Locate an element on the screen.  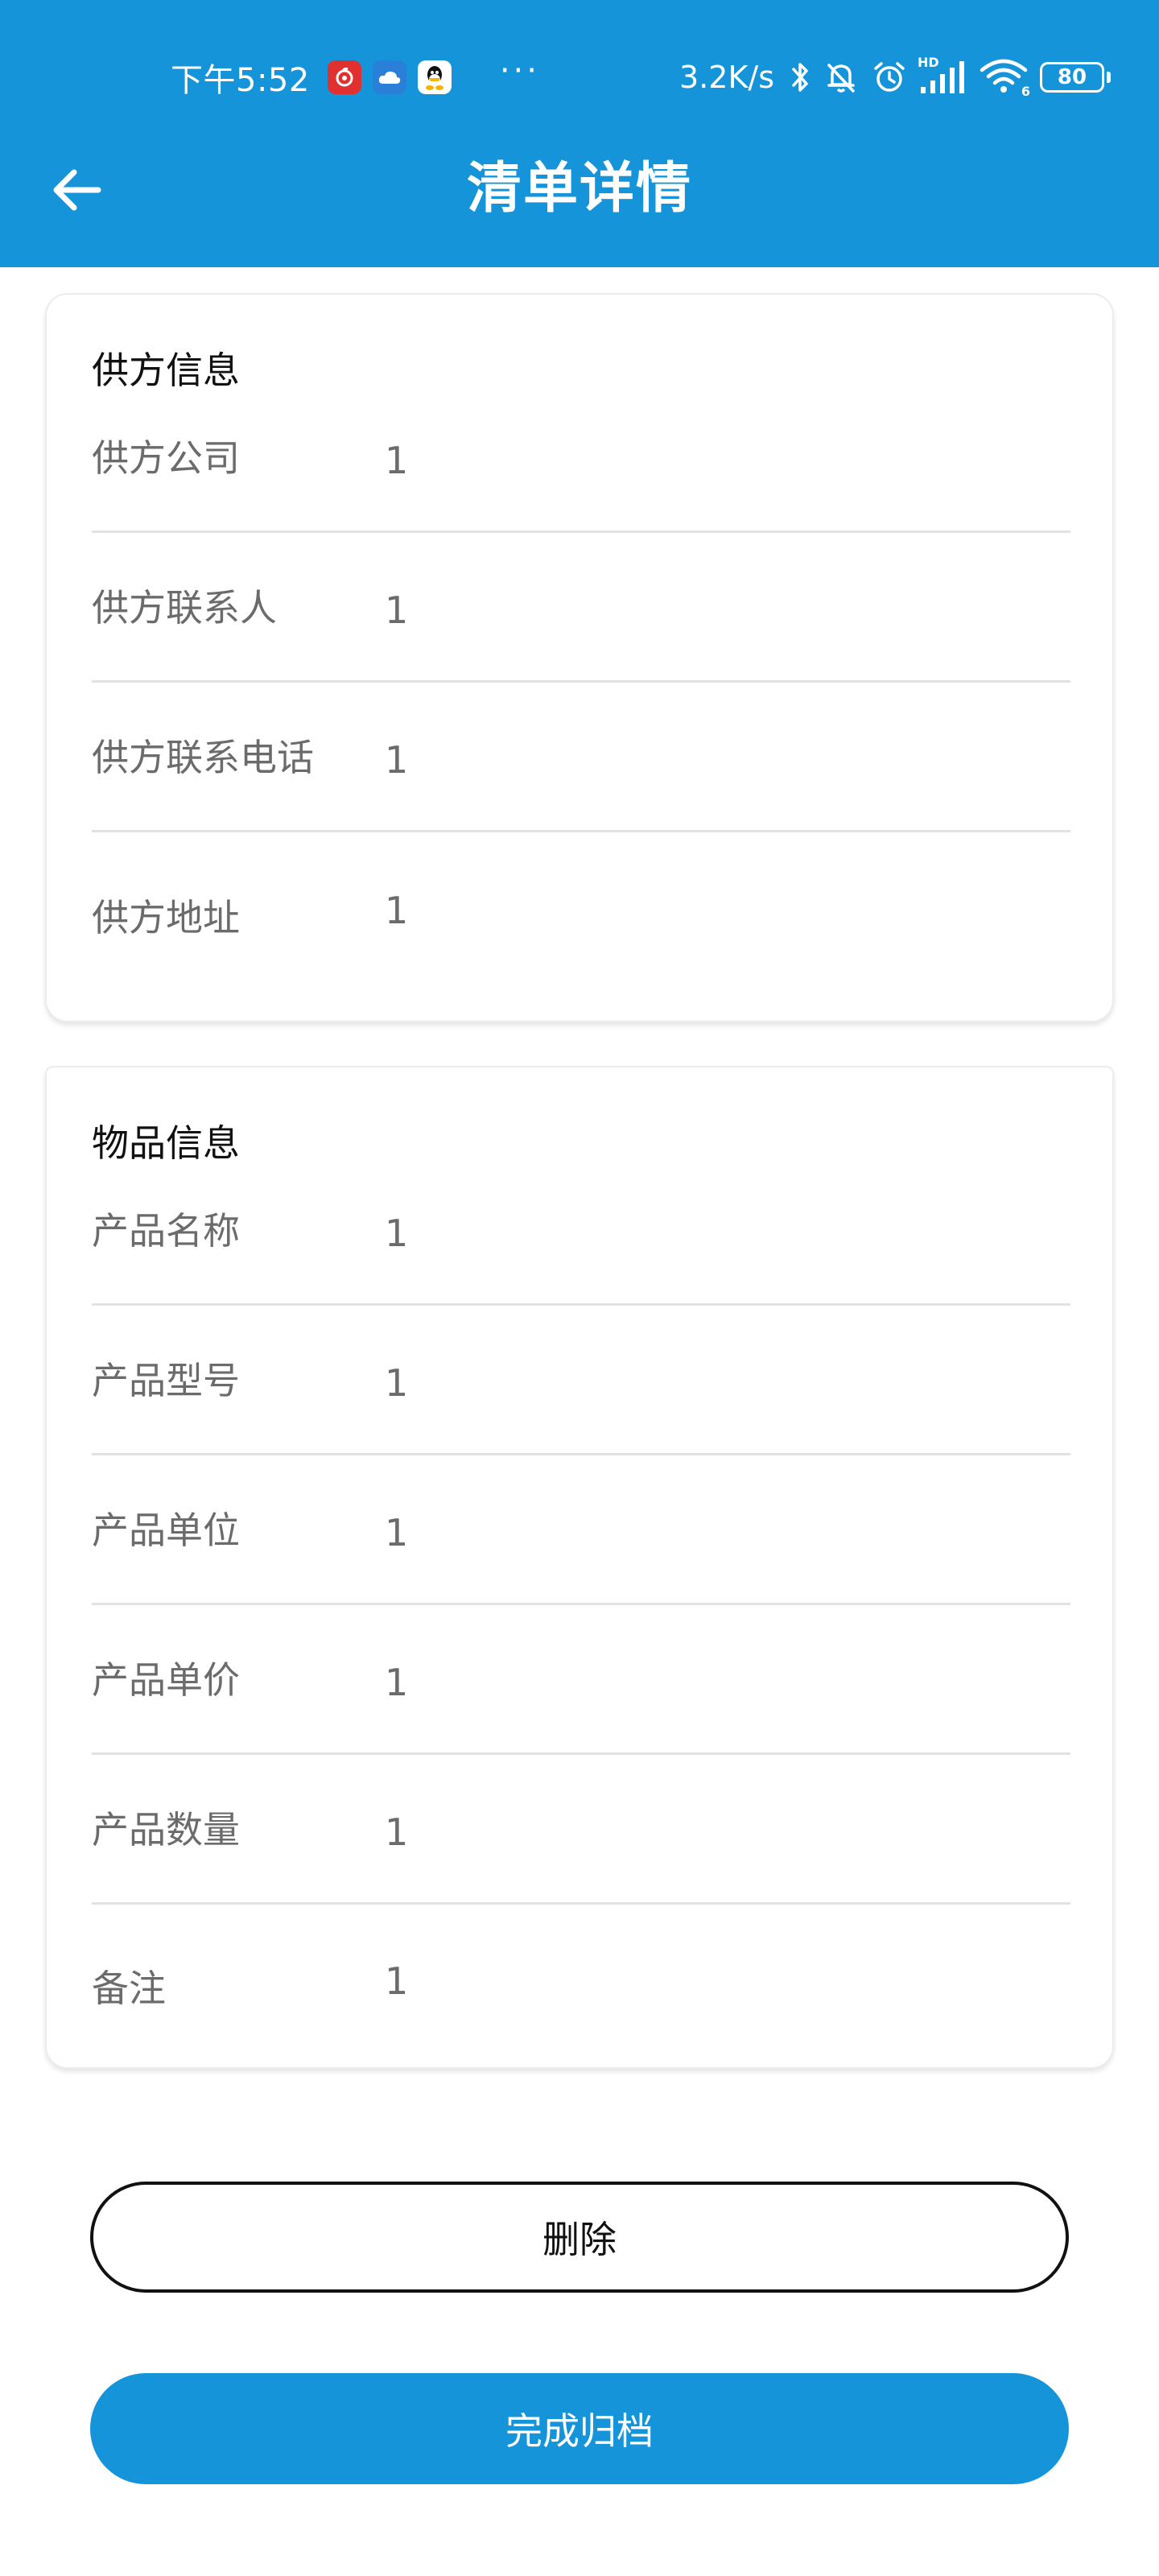
qq-icon is located at coordinates (434, 77).